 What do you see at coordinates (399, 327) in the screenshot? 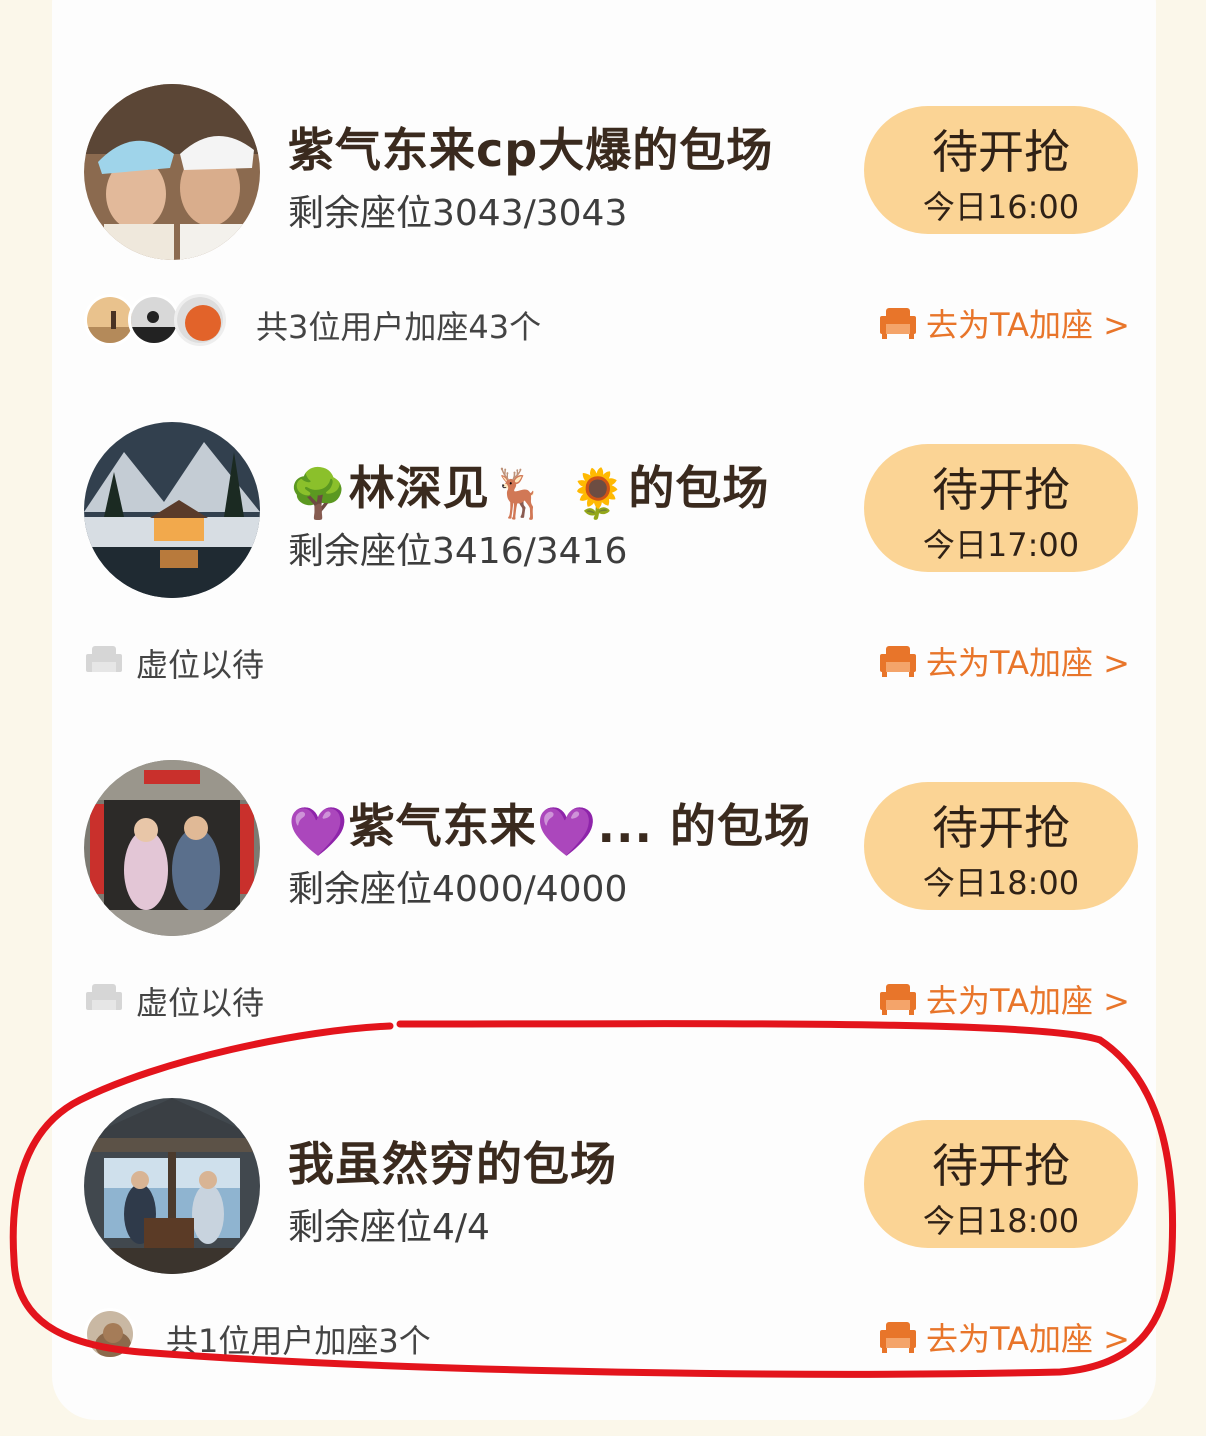
I see `seat-add-summary-text: 共3位用户加座43个` at bounding box center [399, 327].